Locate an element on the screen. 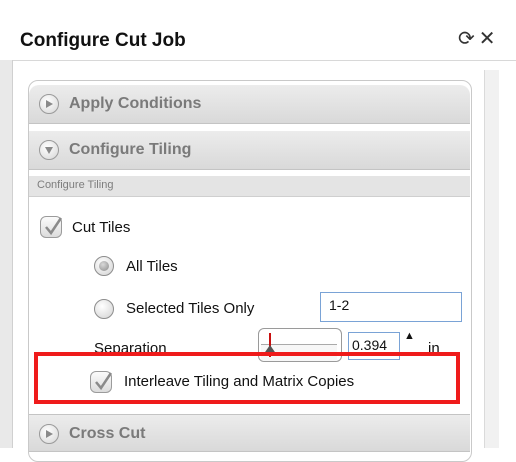 Image resolution: width=516 pixels, height=462 pixels. highlight-annotation is located at coordinates (247, 378).